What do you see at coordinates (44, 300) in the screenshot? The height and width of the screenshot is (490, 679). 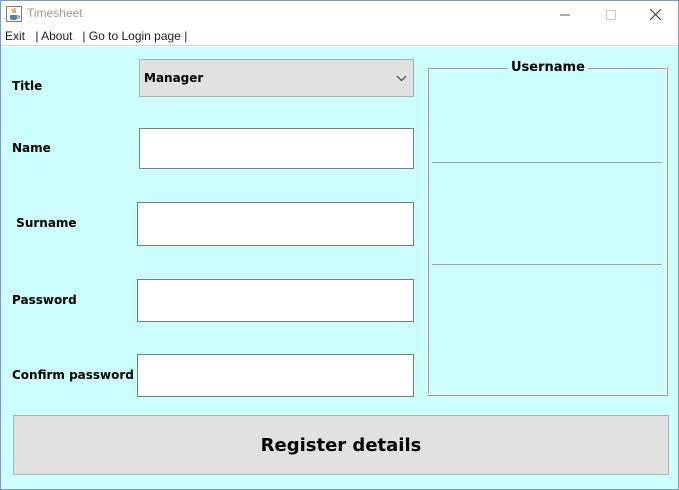 I see `password-label: Password` at bounding box center [44, 300].